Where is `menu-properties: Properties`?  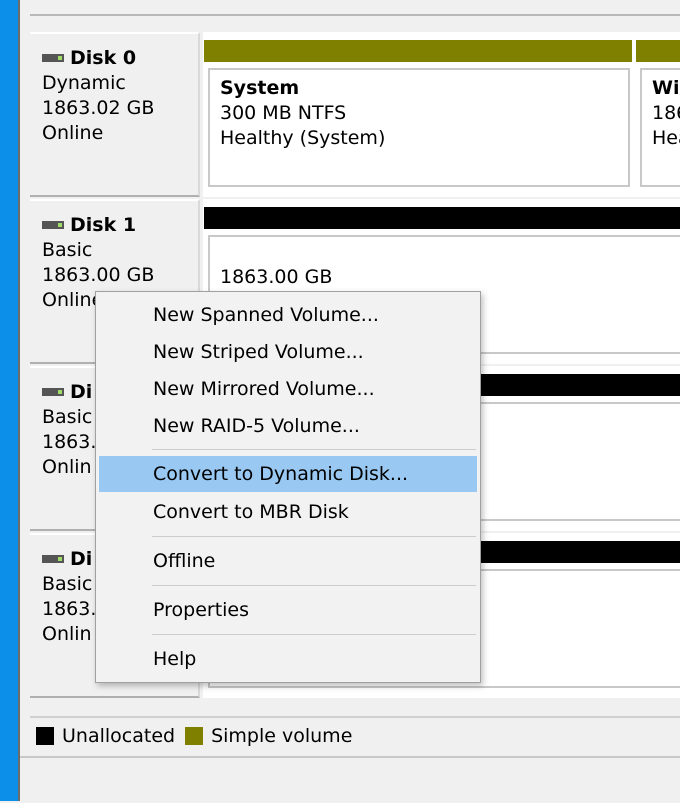 menu-properties: Properties is located at coordinates (288, 610).